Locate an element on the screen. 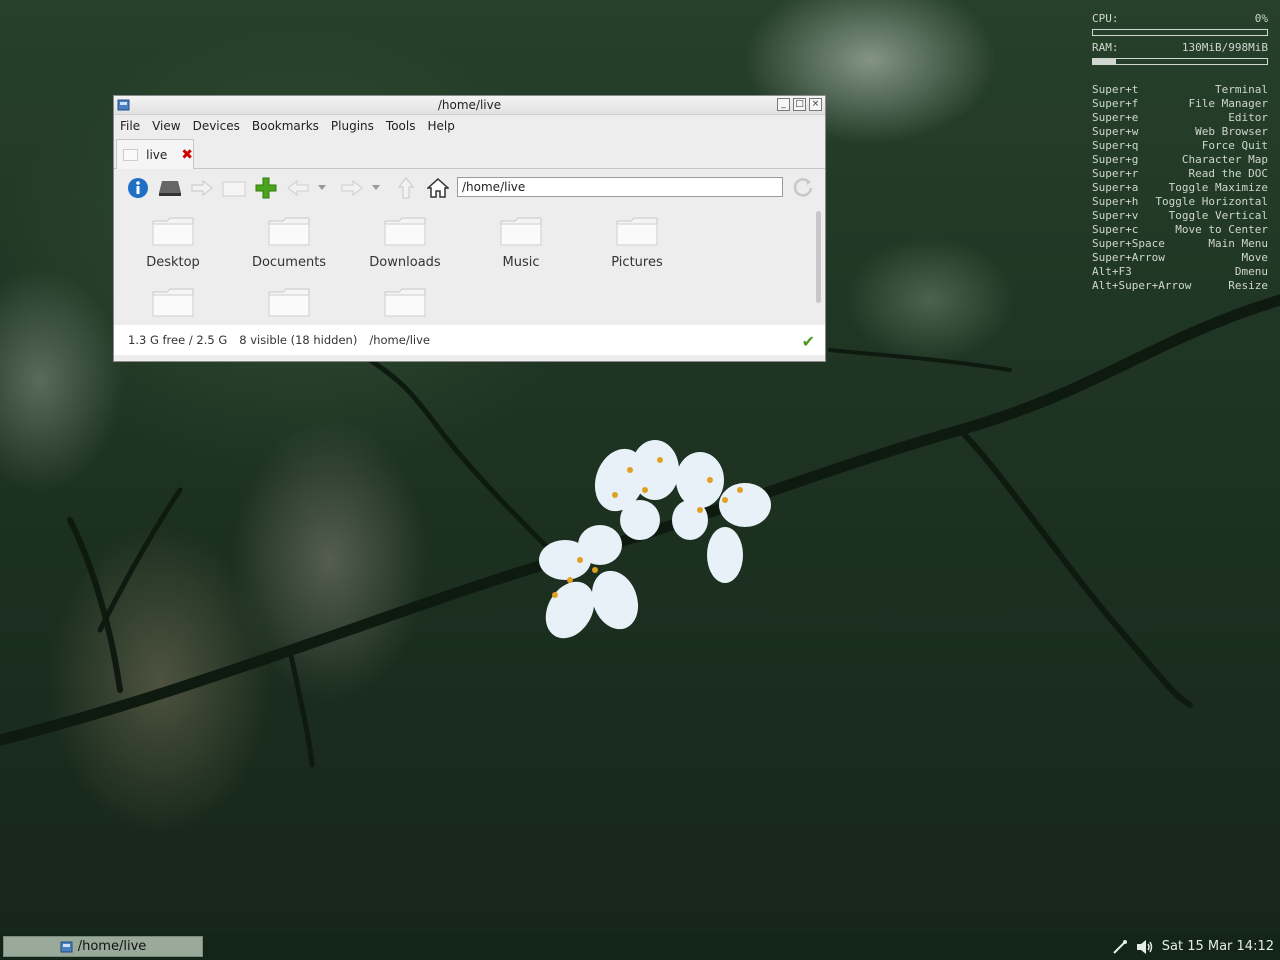 The width and height of the screenshot is (1280, 960). folder-label: Downloads is located at coordinates (405, 262).